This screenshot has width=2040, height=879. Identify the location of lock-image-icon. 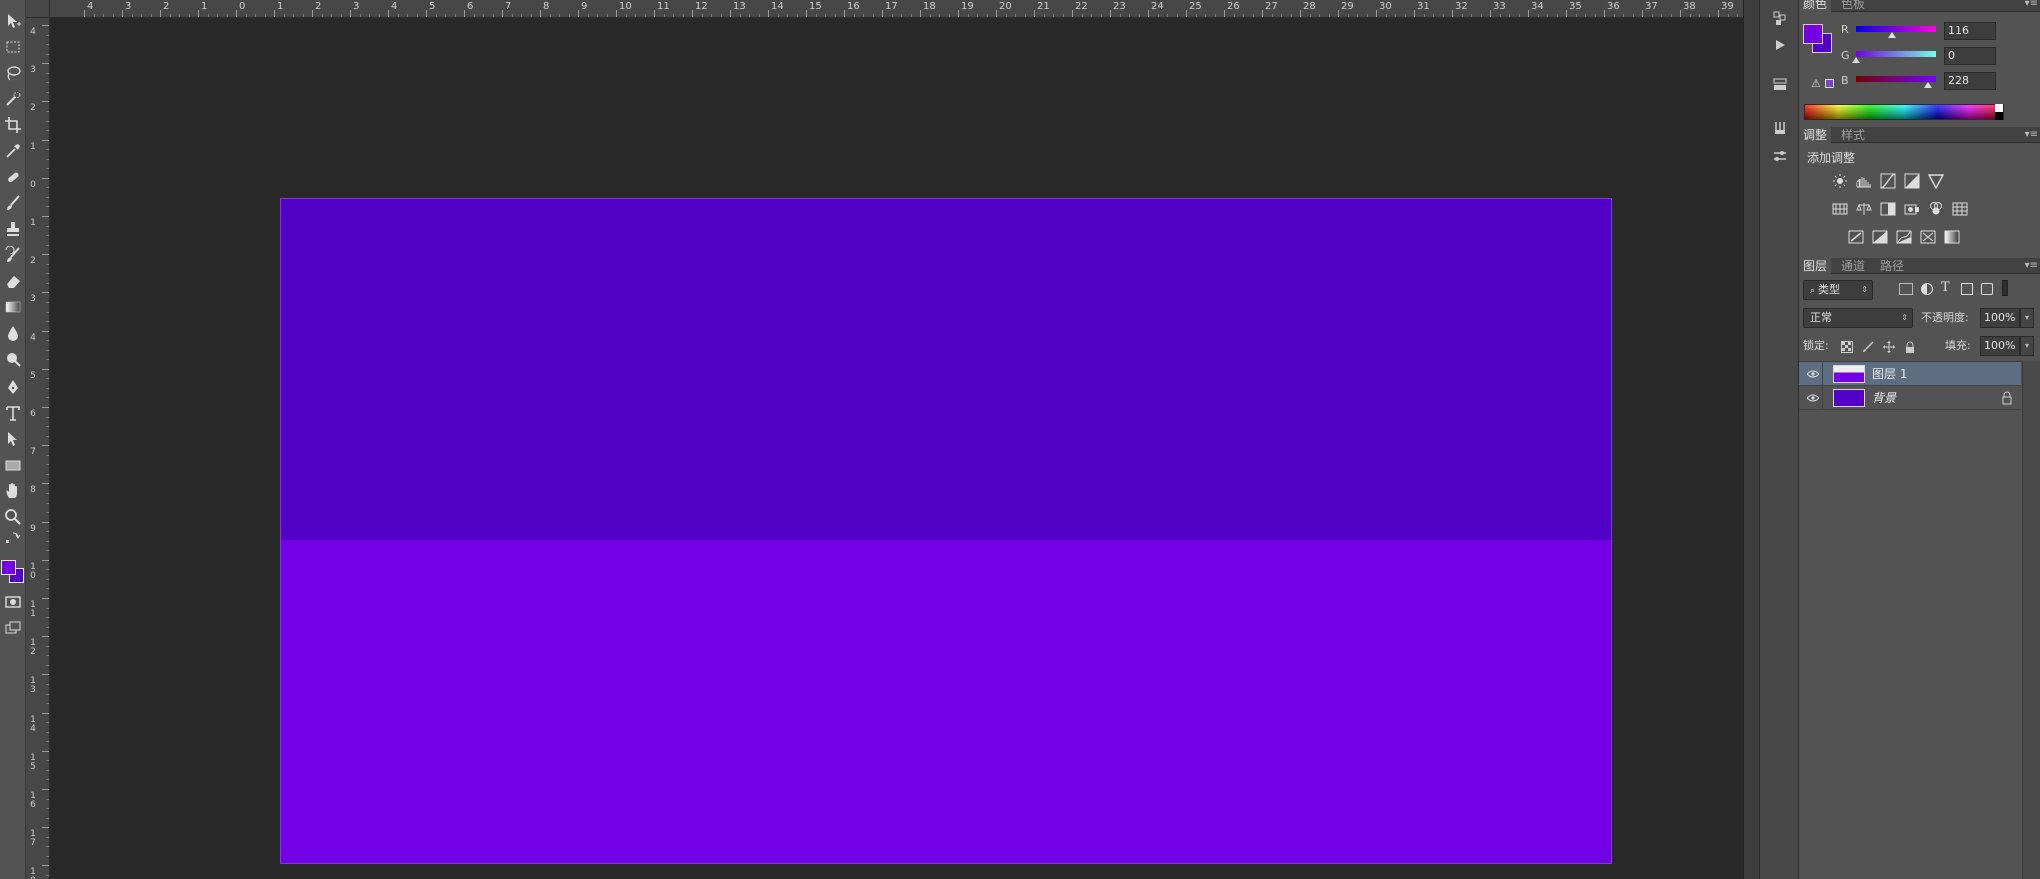
(1868, 347).